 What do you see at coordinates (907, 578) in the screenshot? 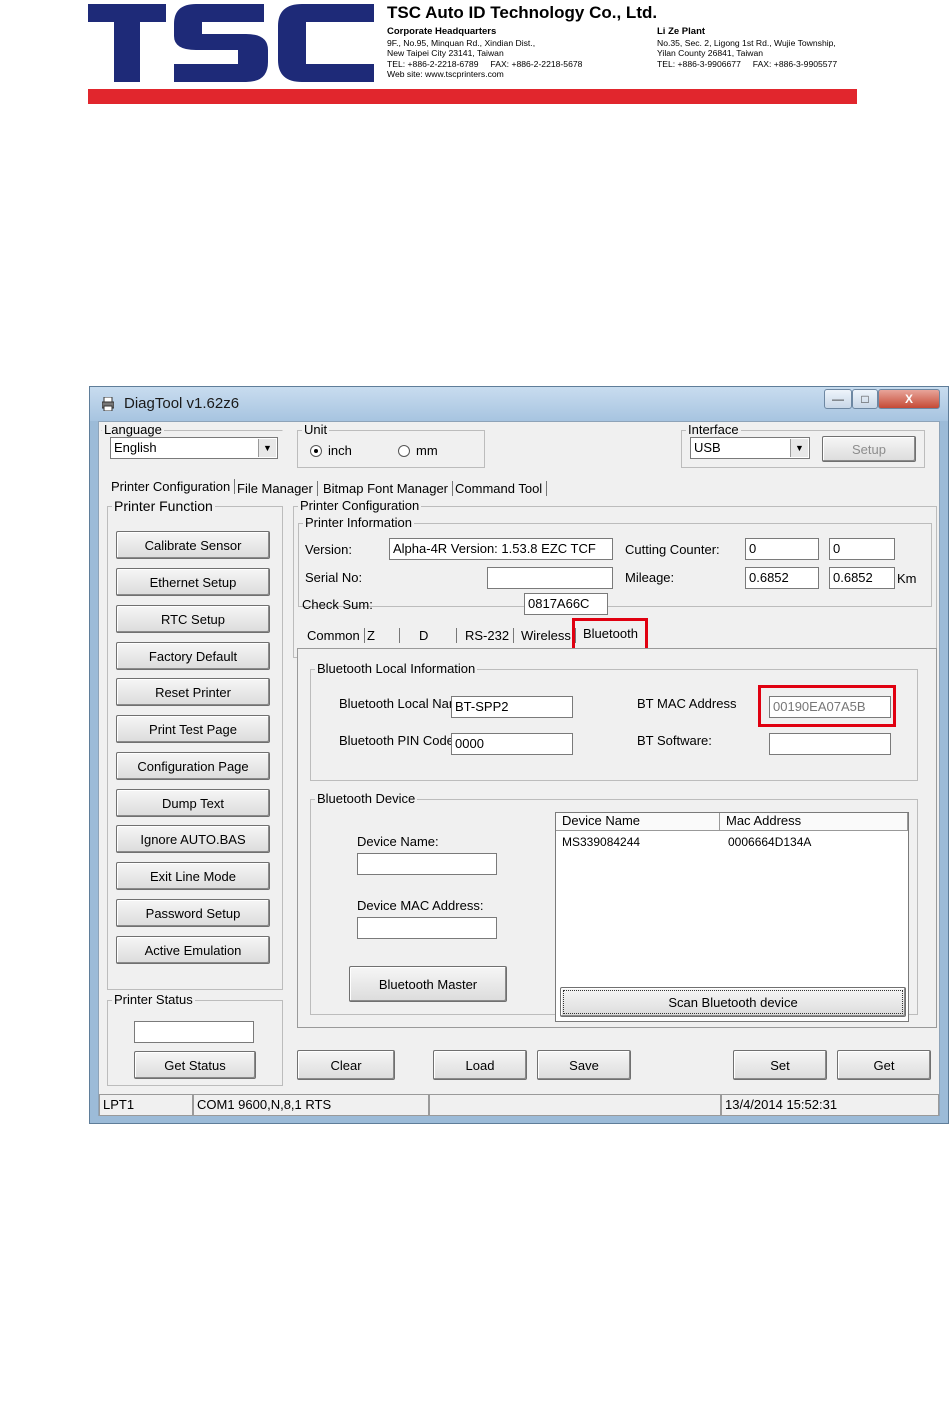
I see `km-label: Km` at bounding box center [907, 578].